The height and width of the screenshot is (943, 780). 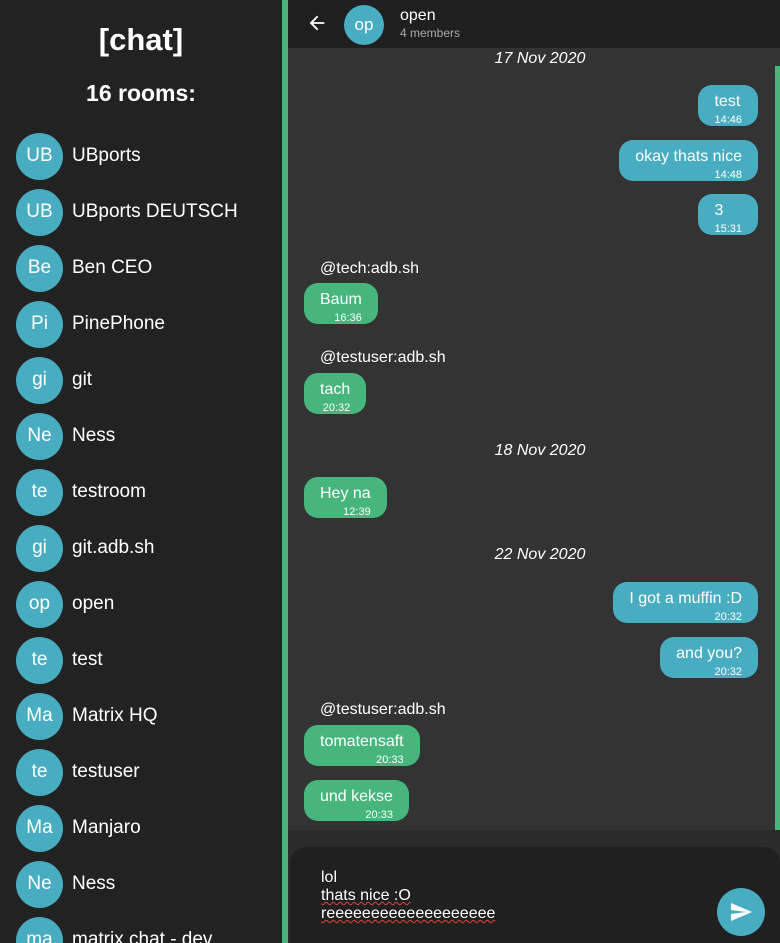 I want to click on room-item: te test, so click(x=141, y=660).